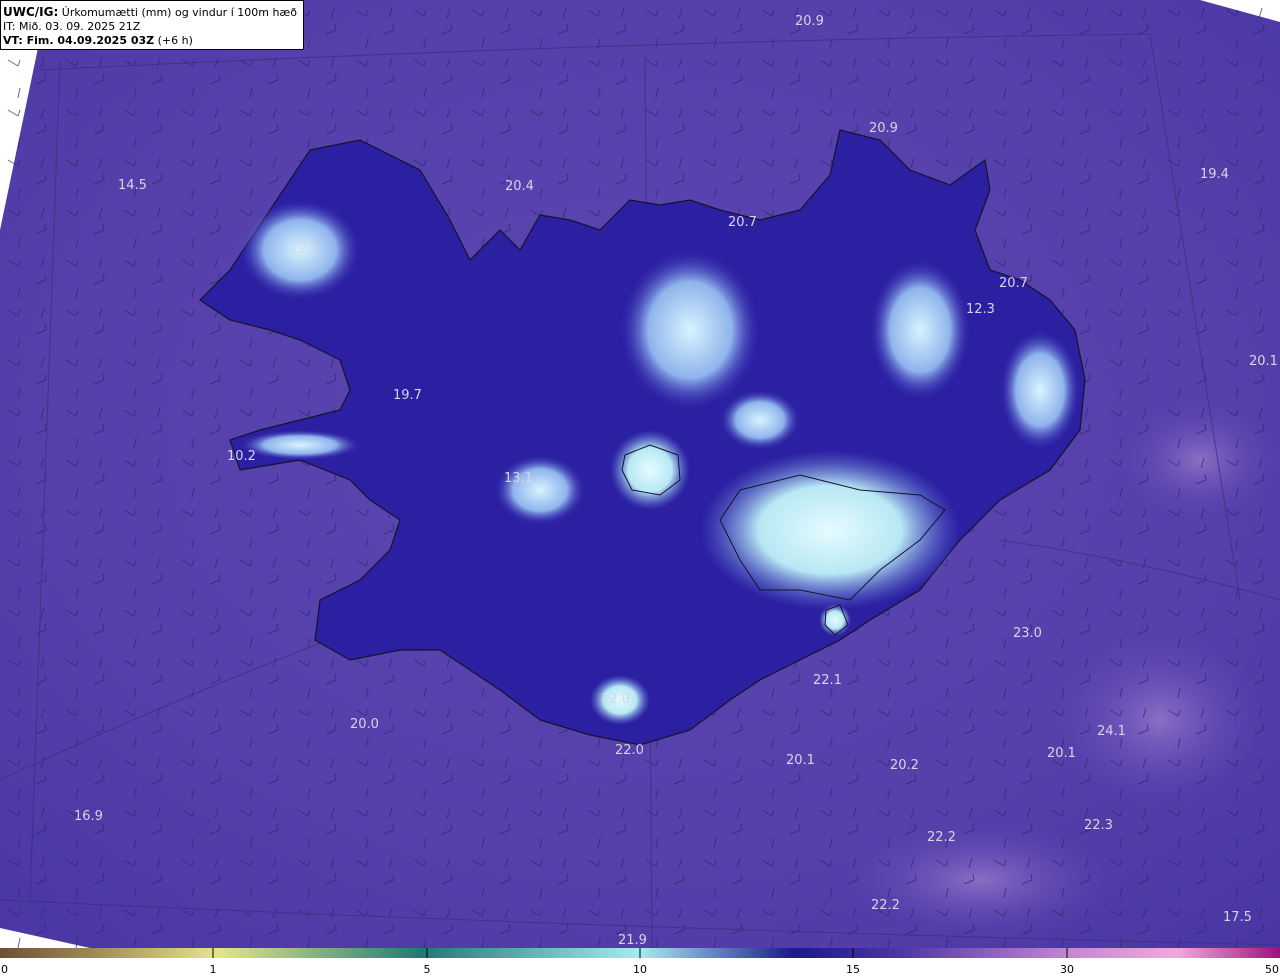  I want to click on map-value: 20.0, so click(364, 724).